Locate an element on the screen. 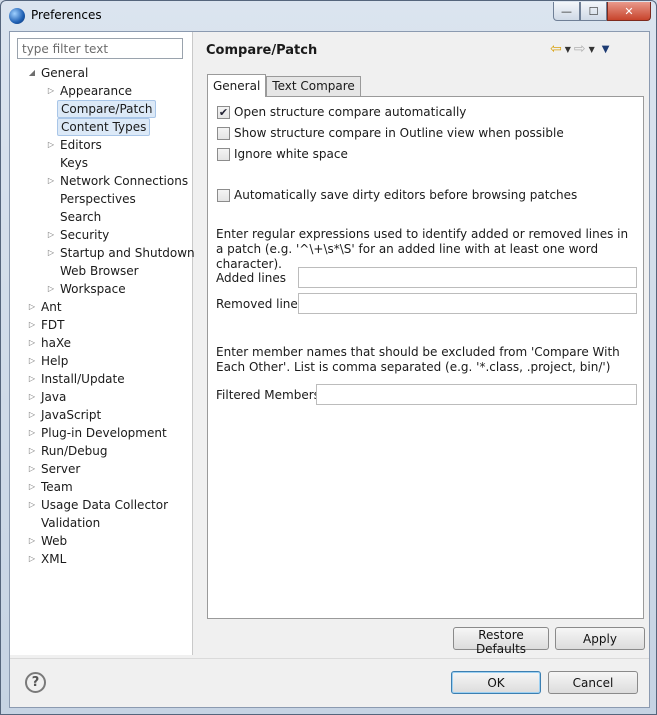 The height and width of the screenshot is (715, 657). tree-item-label: Ant is located at coordinates (51, 307).